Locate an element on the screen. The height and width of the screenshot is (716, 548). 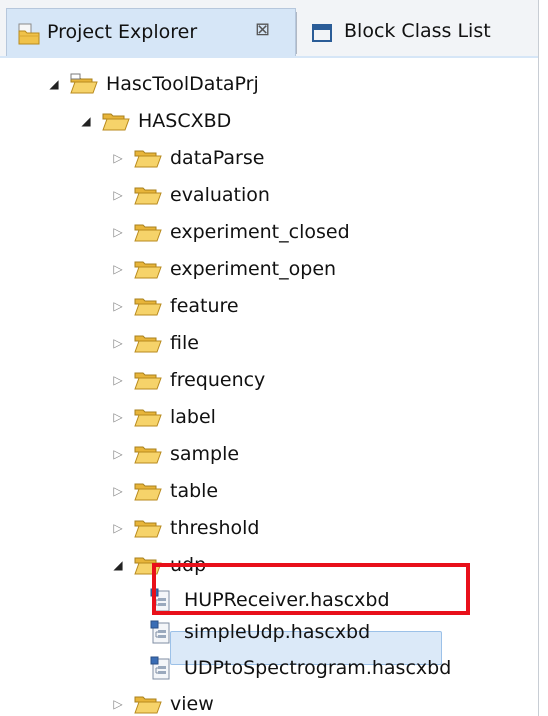
tree-folder-item: ▷ threshold is located at coordinates (184, 528).